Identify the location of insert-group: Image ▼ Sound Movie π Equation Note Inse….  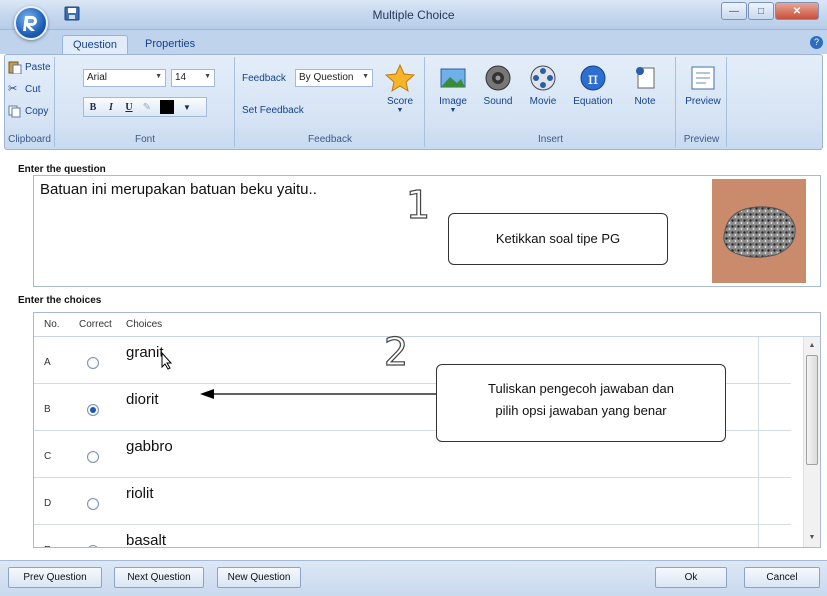
(551, 102).